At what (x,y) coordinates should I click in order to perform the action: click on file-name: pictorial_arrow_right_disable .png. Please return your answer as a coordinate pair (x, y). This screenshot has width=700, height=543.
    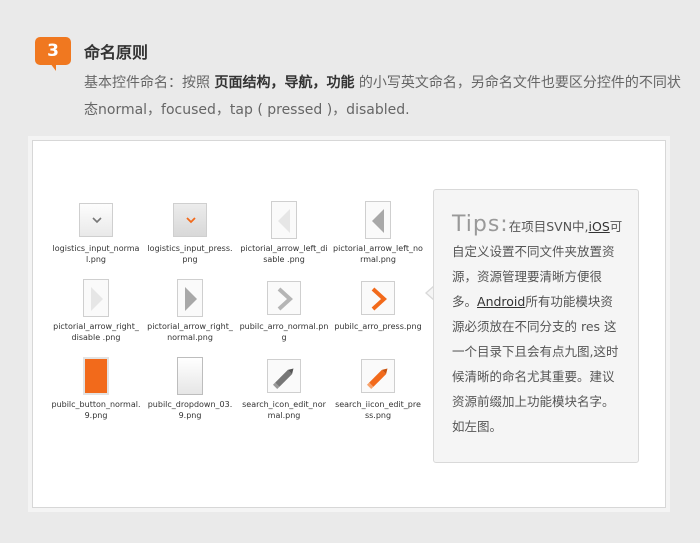
    Looking at the image, I should click on (96, 332).